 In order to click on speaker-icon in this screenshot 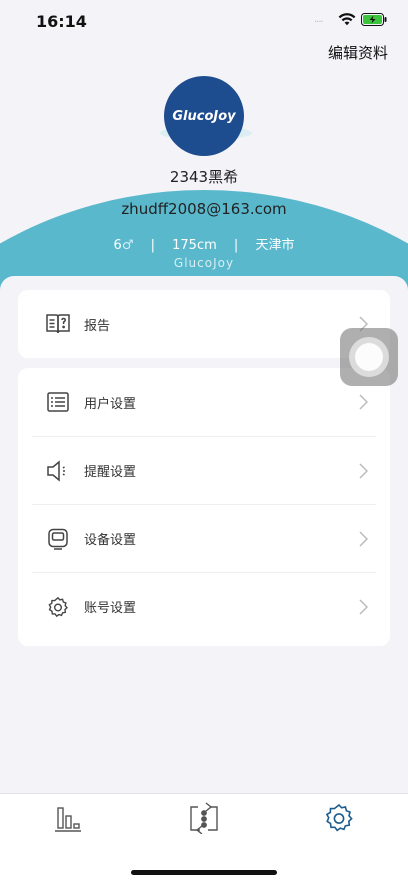, I will do `click(58, 471)`.